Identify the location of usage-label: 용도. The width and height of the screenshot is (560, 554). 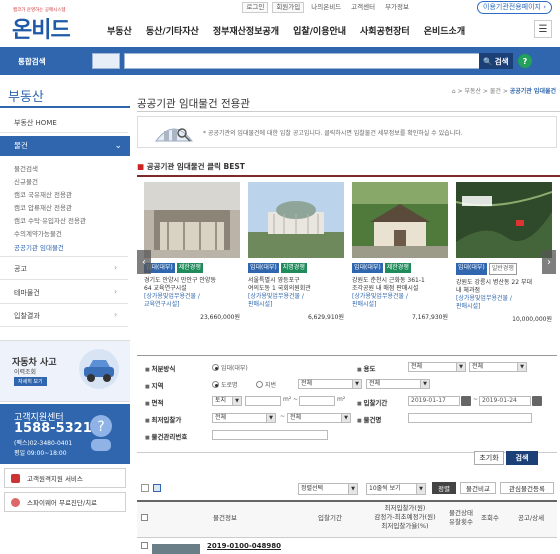
(366, 368).